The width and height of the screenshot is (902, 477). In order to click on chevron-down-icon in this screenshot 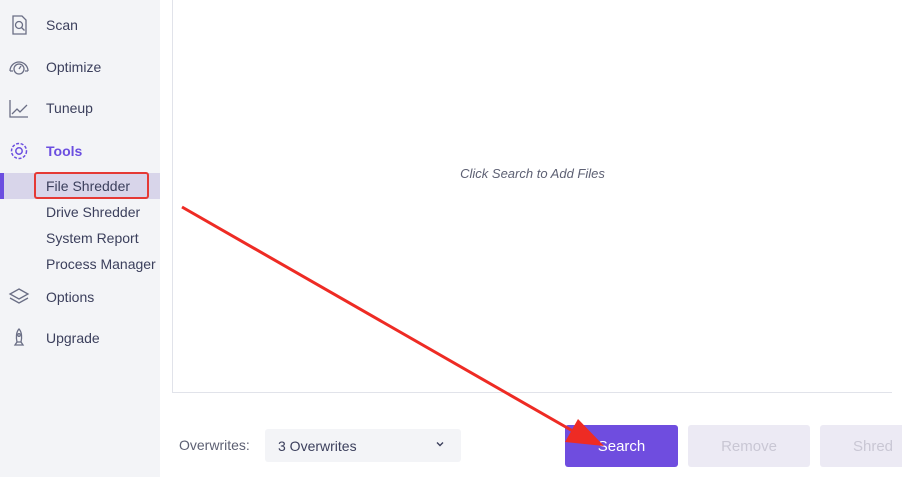, I will do `click(440, 444)`.